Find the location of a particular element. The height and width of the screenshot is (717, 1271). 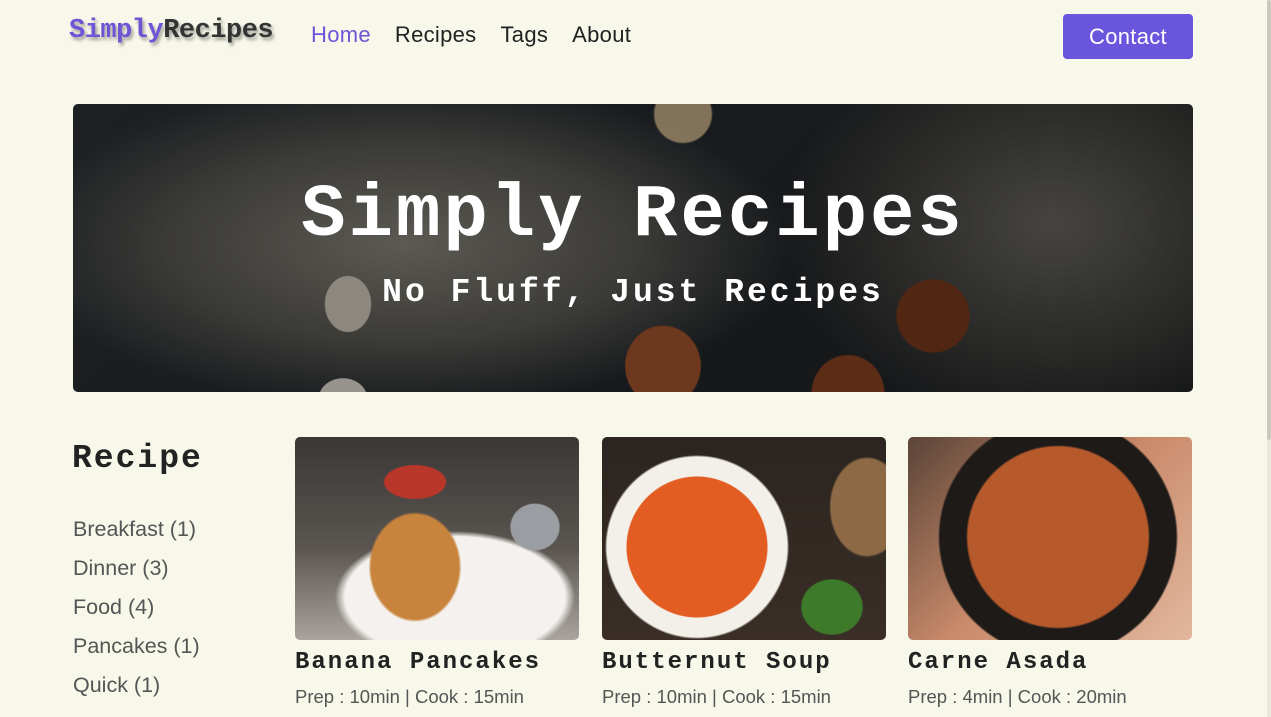

tag-link-breakfast: Breakfast (1) is located at coordinates (134, 529).